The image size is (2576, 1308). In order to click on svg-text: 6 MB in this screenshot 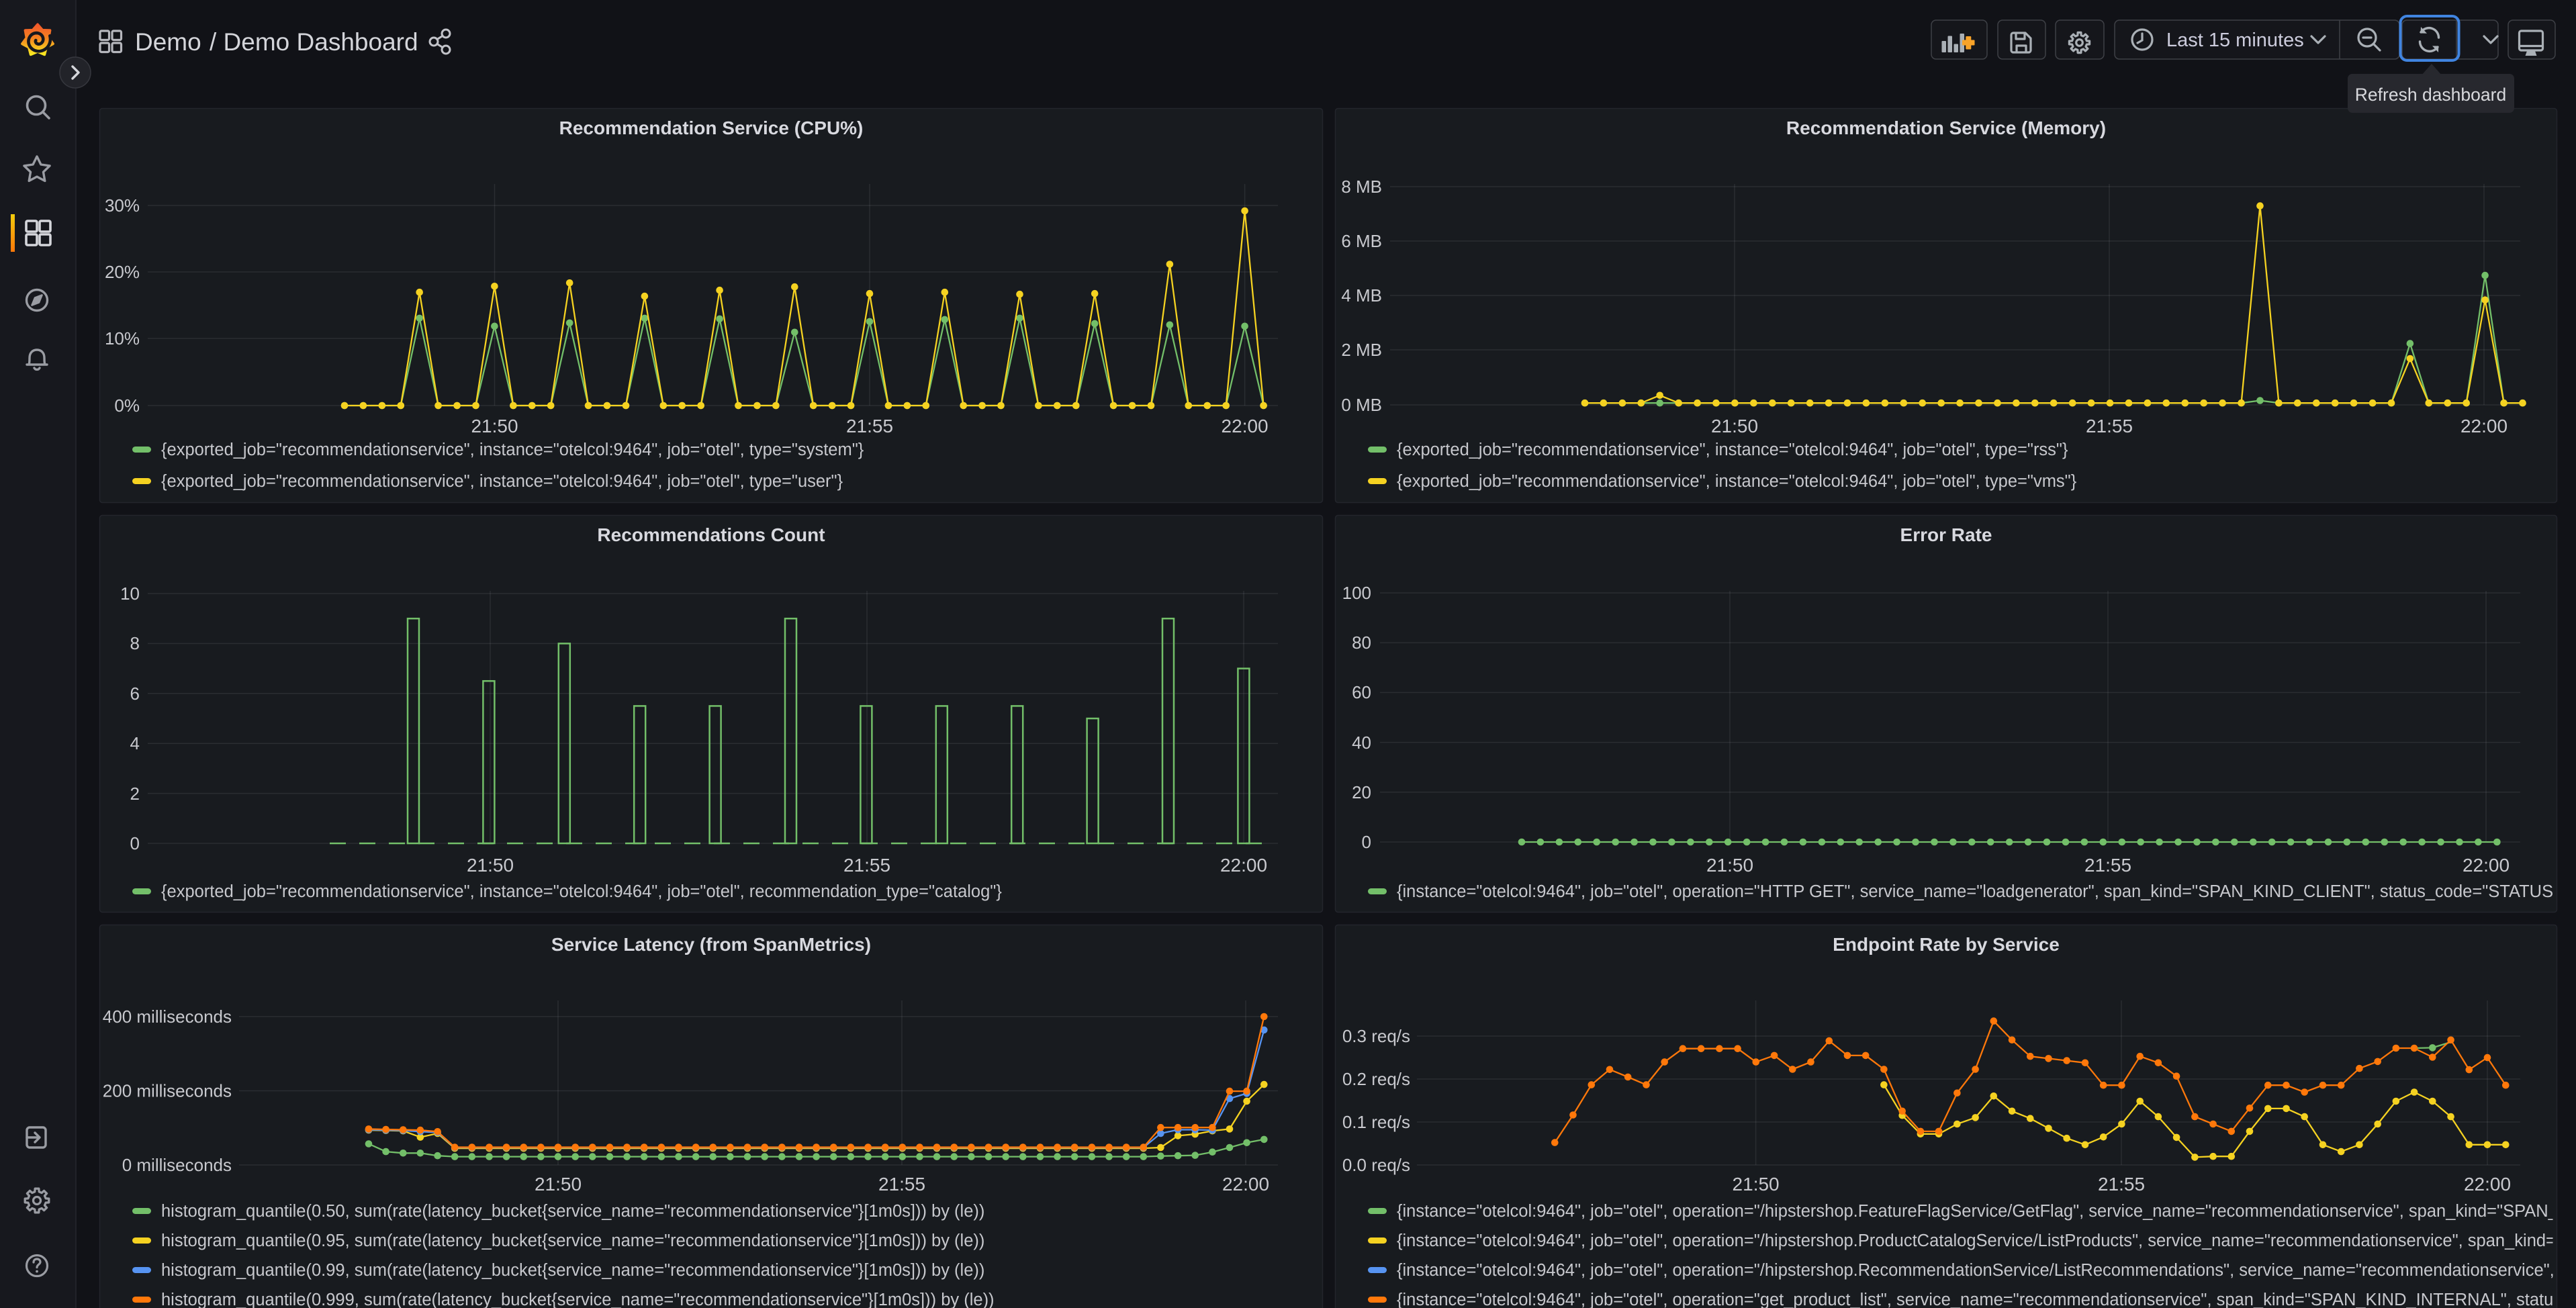, I will do `click(1361, 241)`.